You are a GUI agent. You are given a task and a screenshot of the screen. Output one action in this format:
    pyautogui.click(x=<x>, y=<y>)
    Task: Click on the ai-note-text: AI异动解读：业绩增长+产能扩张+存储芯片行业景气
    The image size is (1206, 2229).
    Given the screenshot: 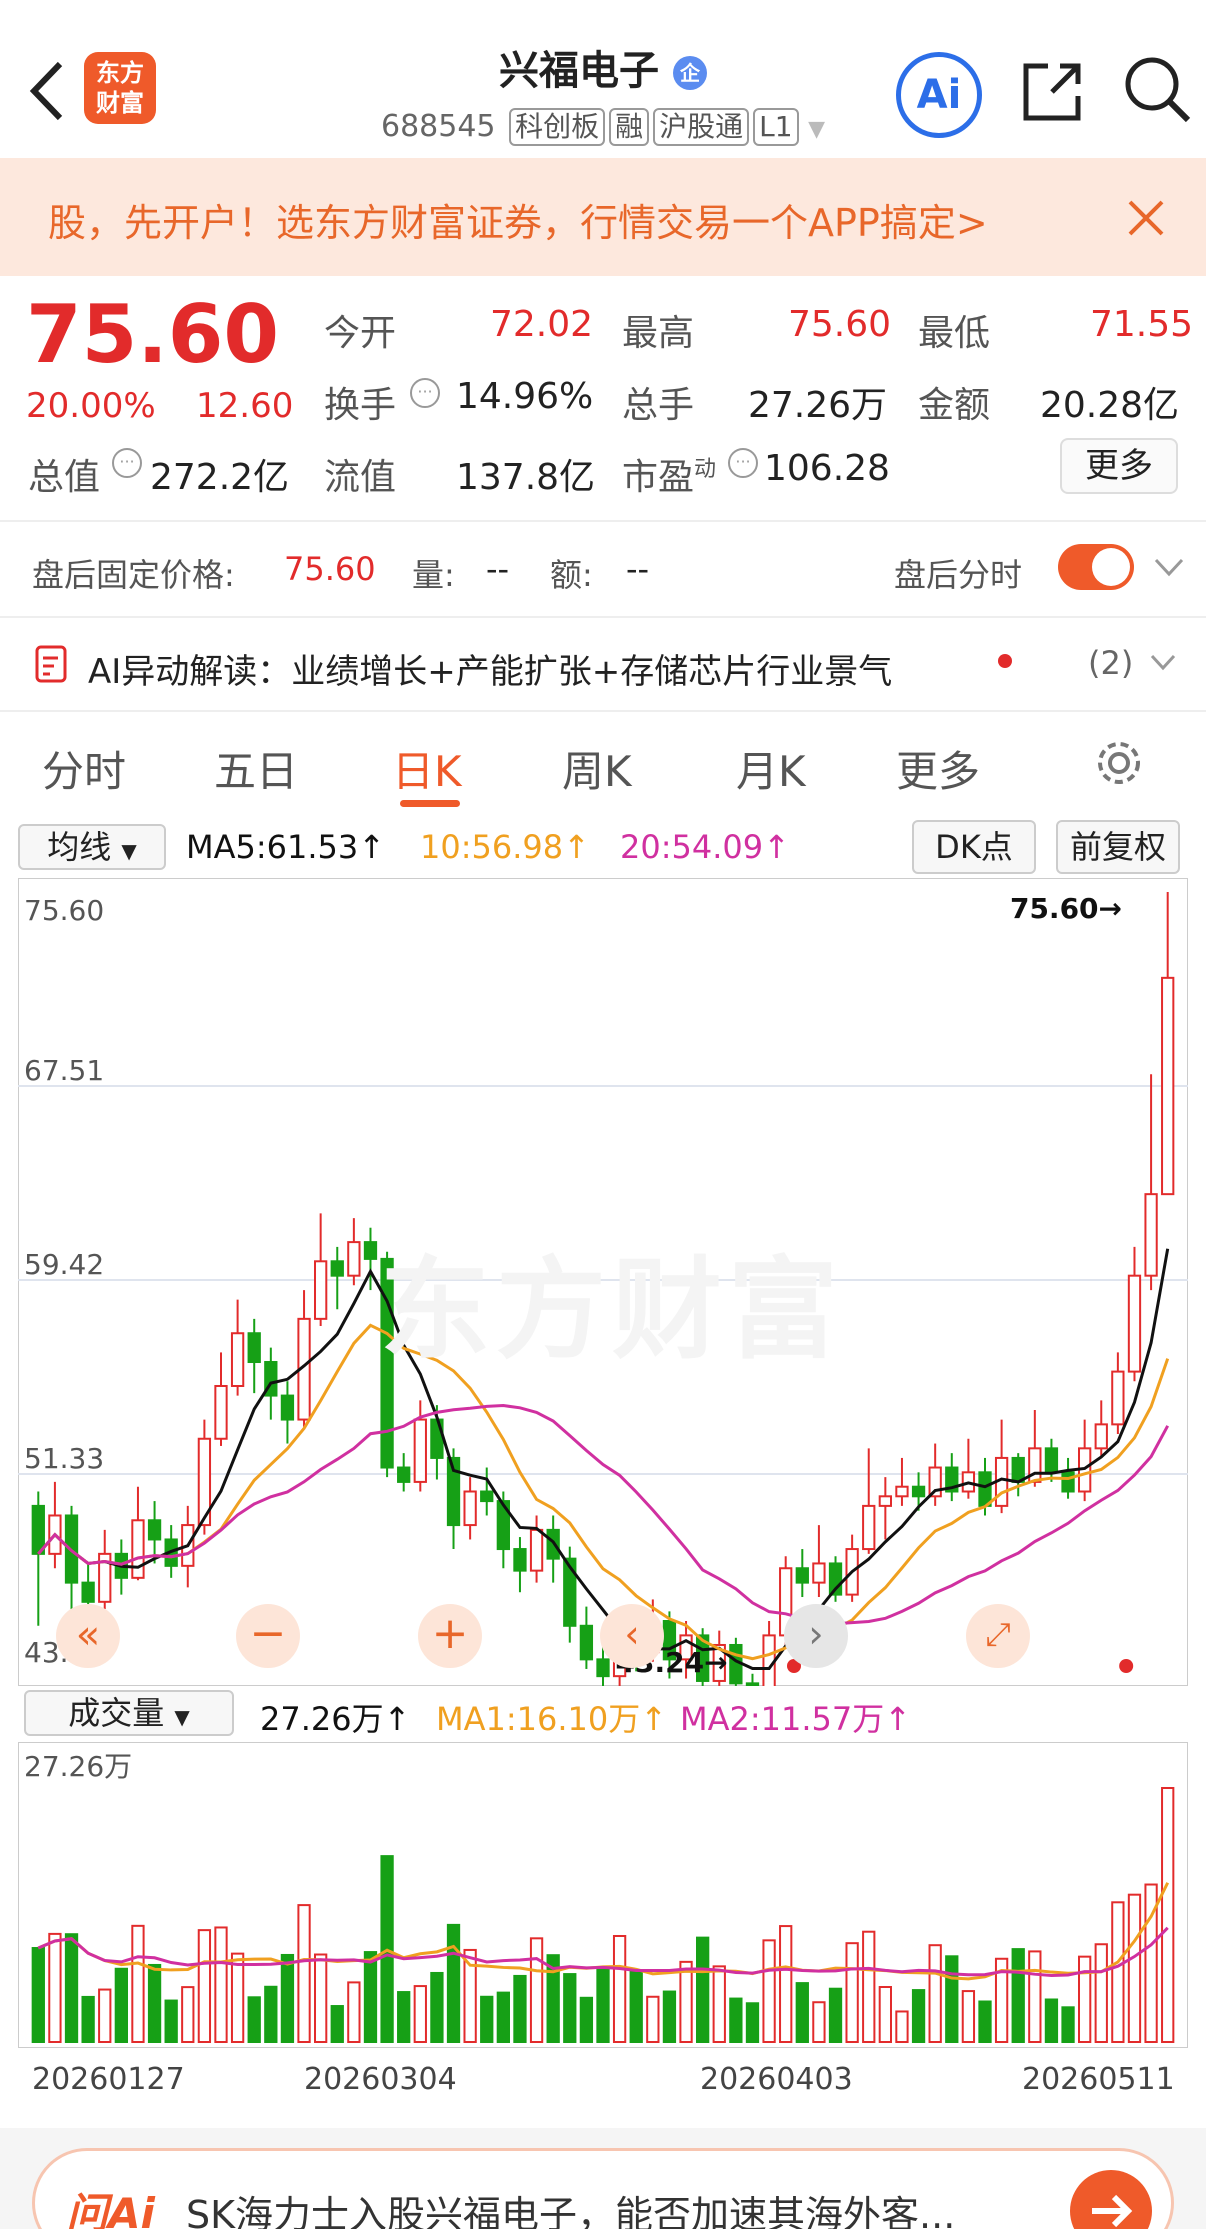 What is the action you would take?
    pyautogui.click(x=490, y=668)
    